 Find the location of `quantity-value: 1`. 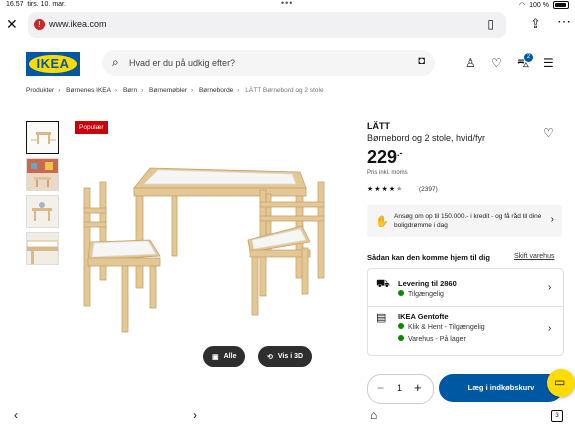

quantity-value: 1 is located at coordinates (400, 388).